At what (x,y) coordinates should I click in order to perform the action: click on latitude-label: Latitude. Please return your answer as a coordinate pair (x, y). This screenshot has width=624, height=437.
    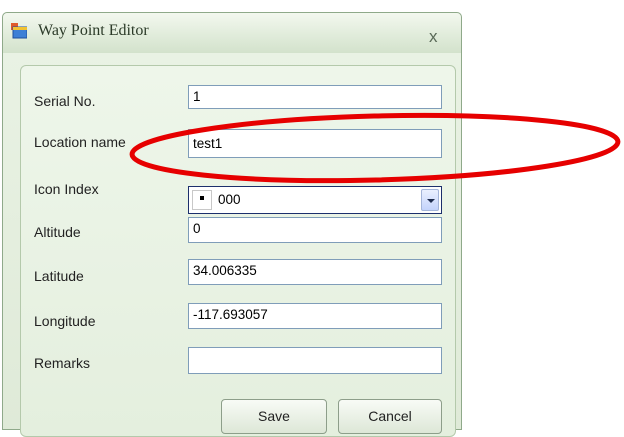
    Looking at the image, I should click on (59, 276).